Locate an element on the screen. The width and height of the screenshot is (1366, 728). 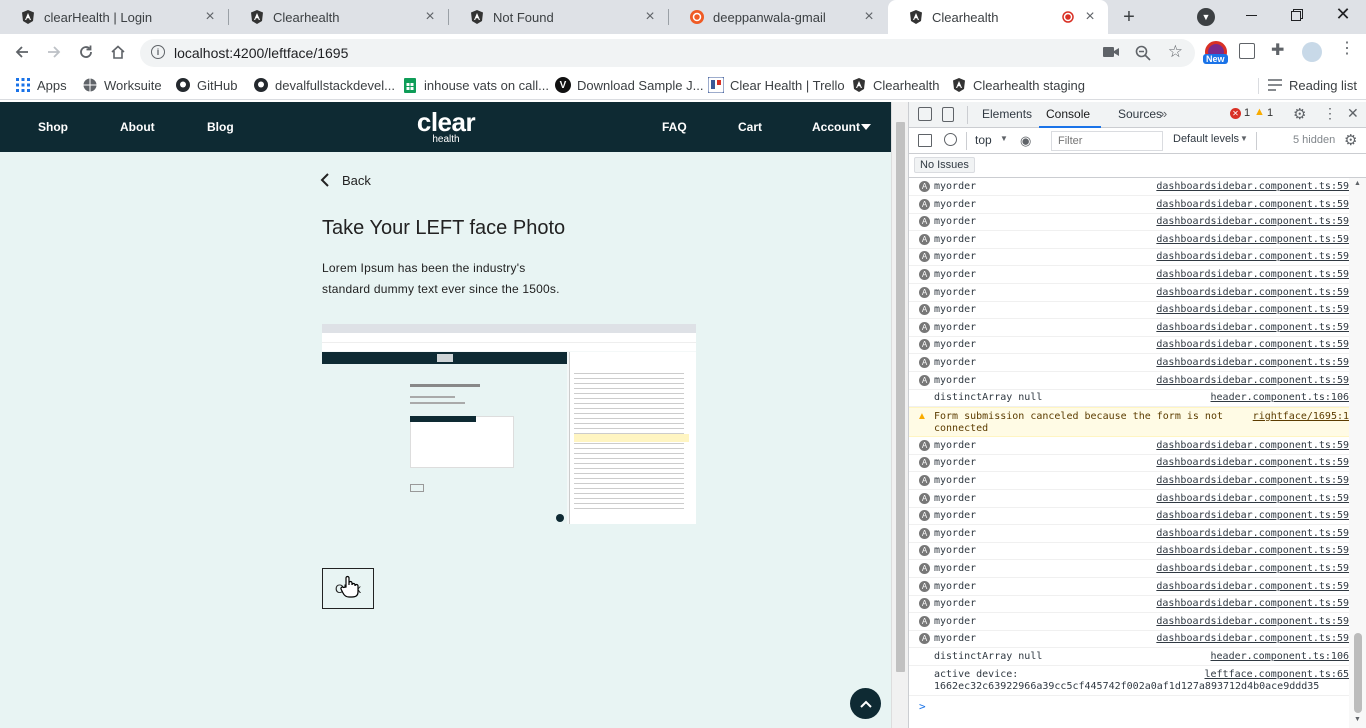
browser-tab: Not Found × is located at coordinates (558, 17).